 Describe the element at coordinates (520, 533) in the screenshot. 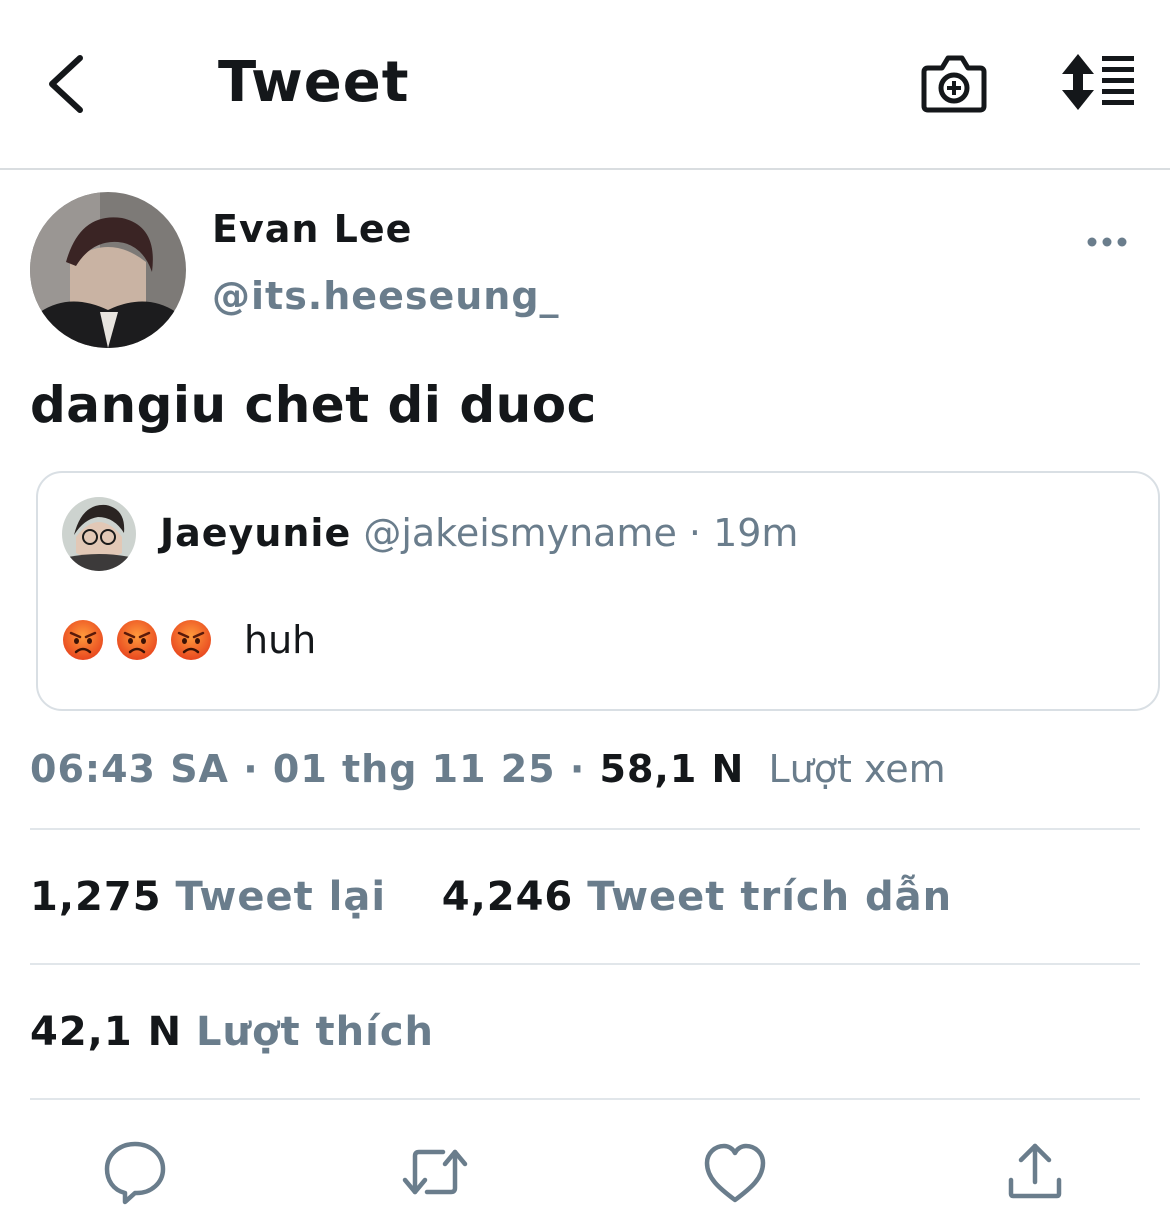

I see `quote-handle: @jakeismyname` at that location.